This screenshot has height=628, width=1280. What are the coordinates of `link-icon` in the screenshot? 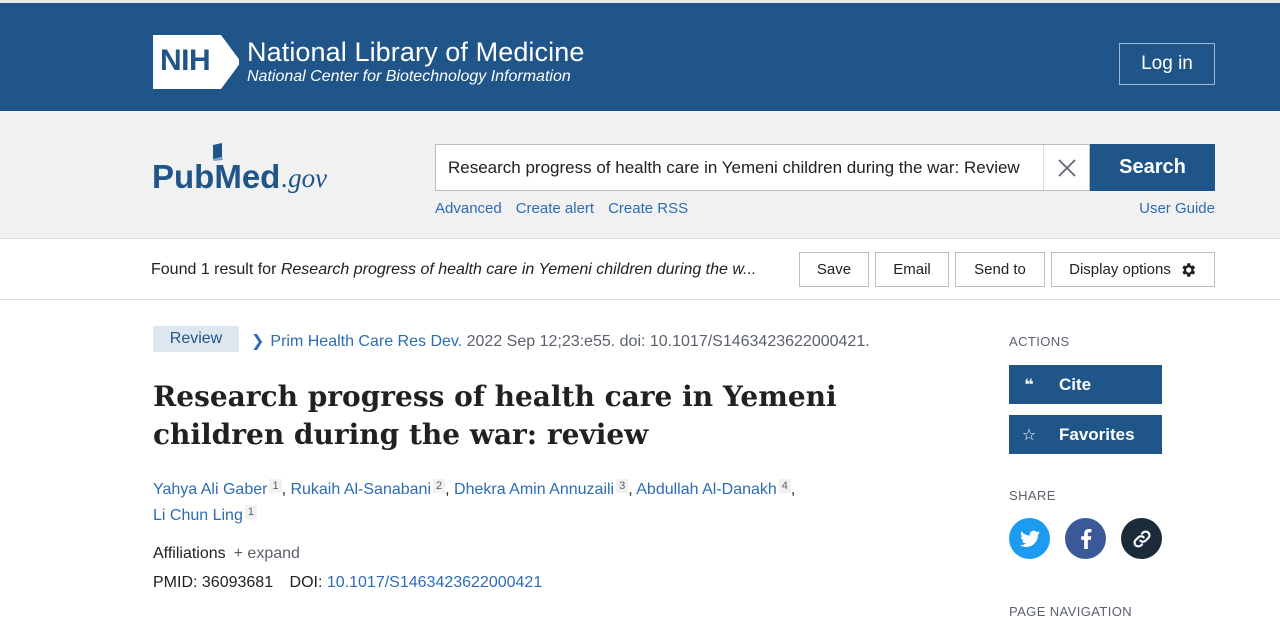 It's located at (1141, 538).